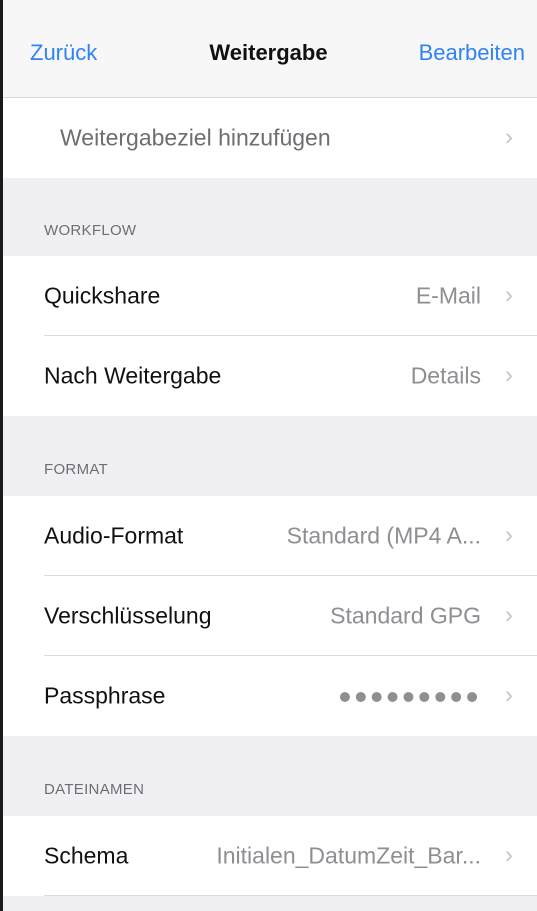  I want to click on window-edge, so click(1, 455).